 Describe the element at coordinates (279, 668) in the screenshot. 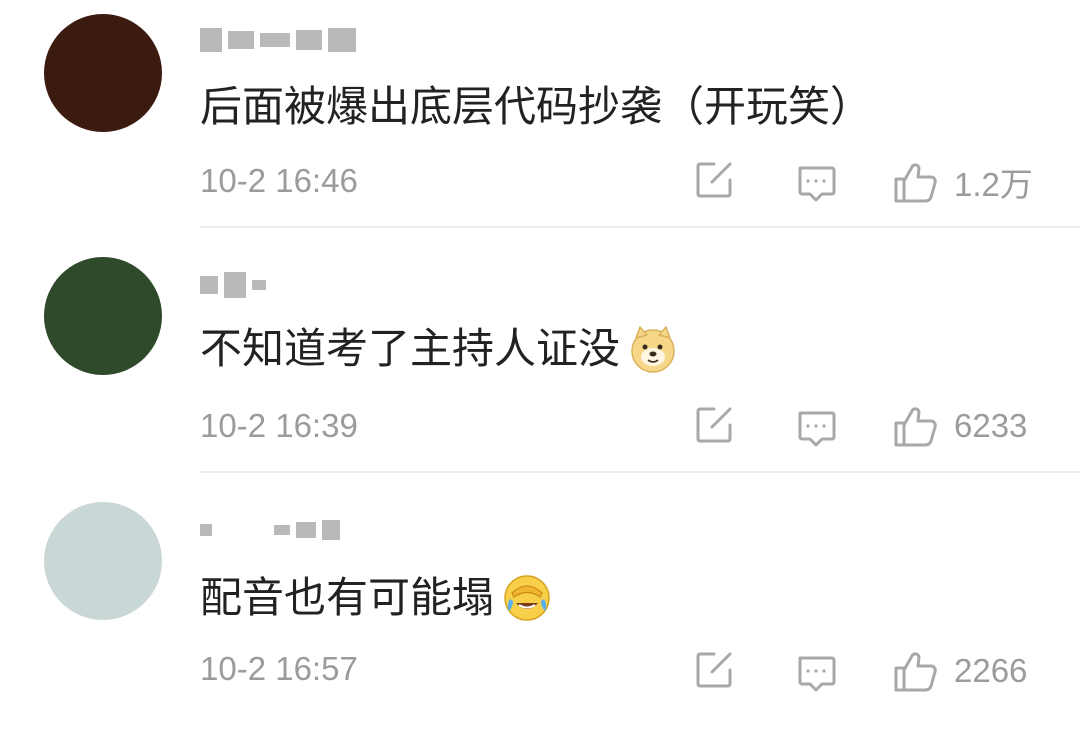

I see `comment-timestamp: 10-2 16:57` at that location.